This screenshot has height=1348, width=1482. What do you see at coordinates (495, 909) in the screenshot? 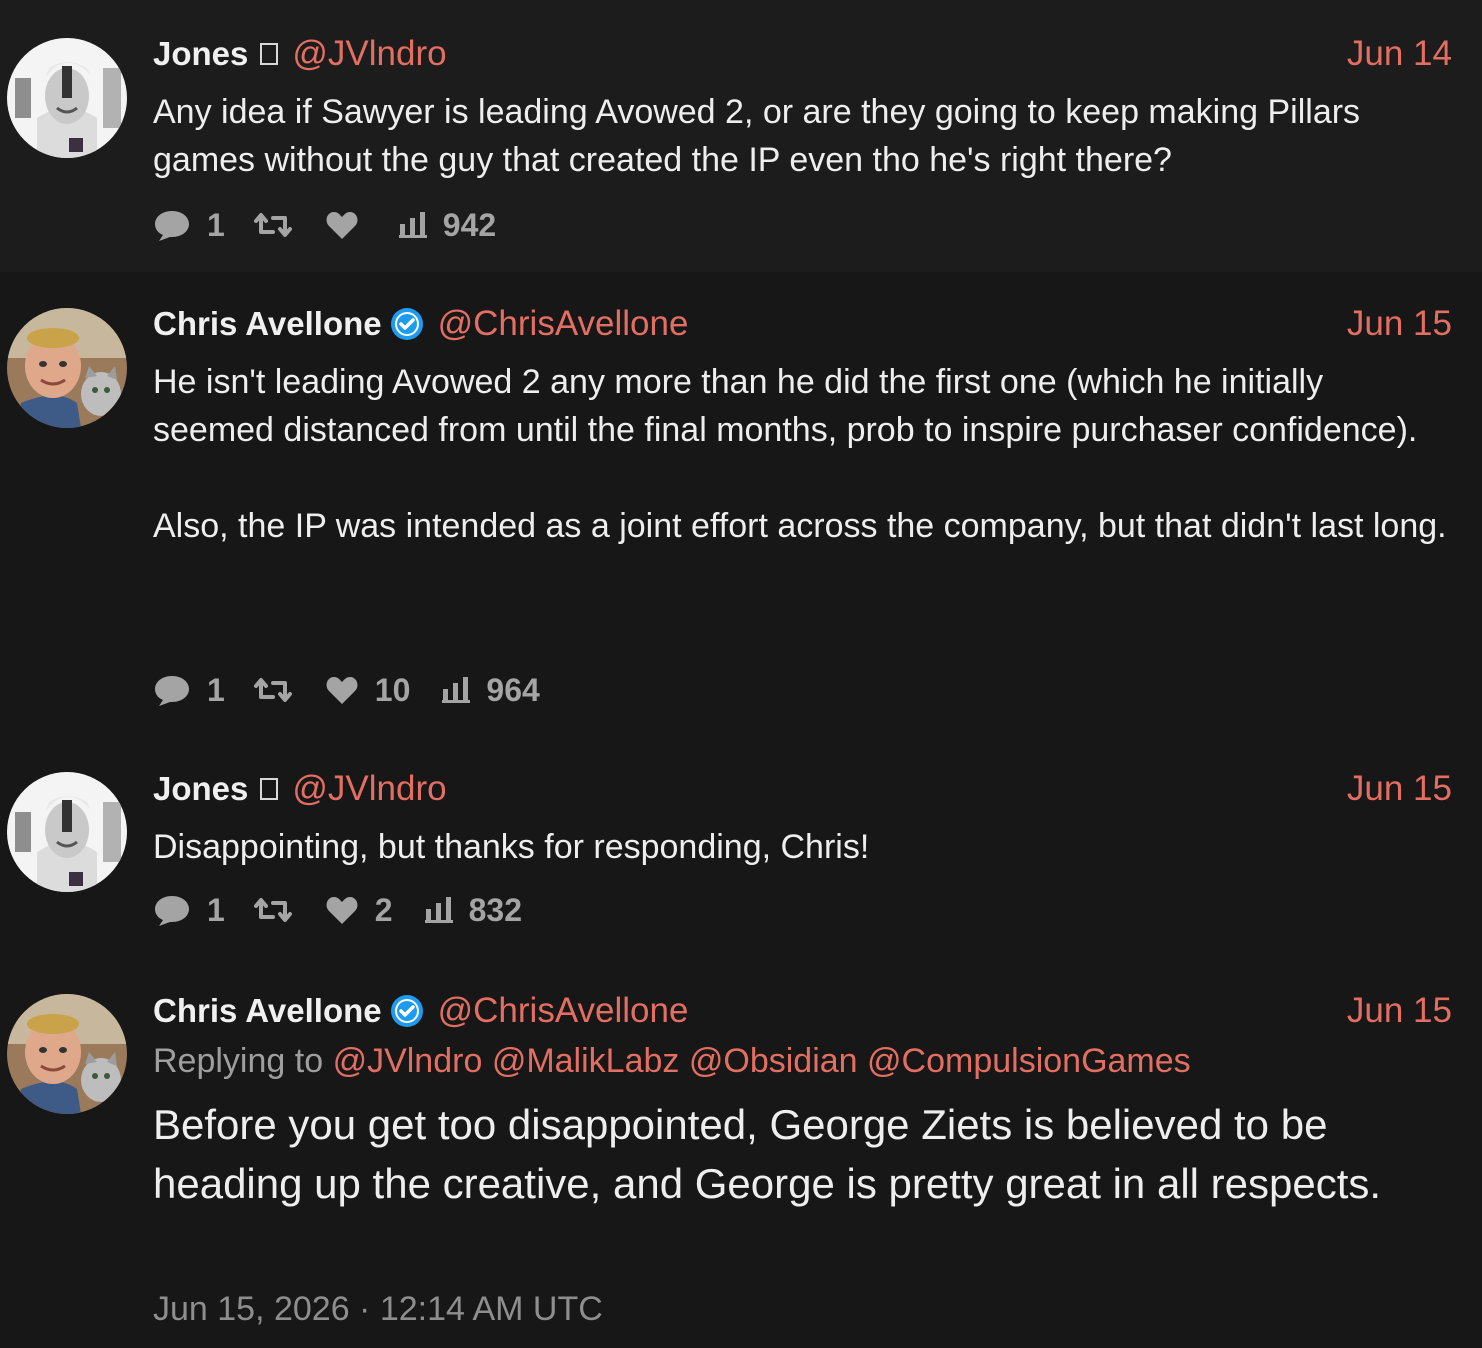
I see `views-count: 832` at bounding box center [495, 909].